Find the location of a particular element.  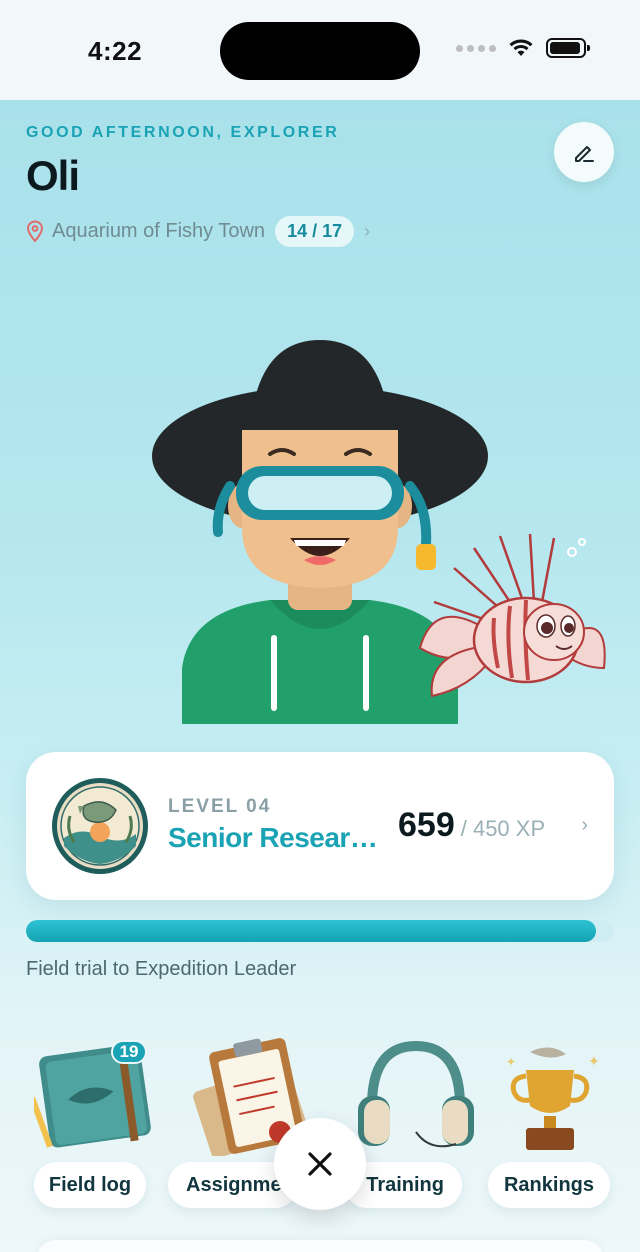

bottom-sheet-peek is located at coordinates (320, 1246).